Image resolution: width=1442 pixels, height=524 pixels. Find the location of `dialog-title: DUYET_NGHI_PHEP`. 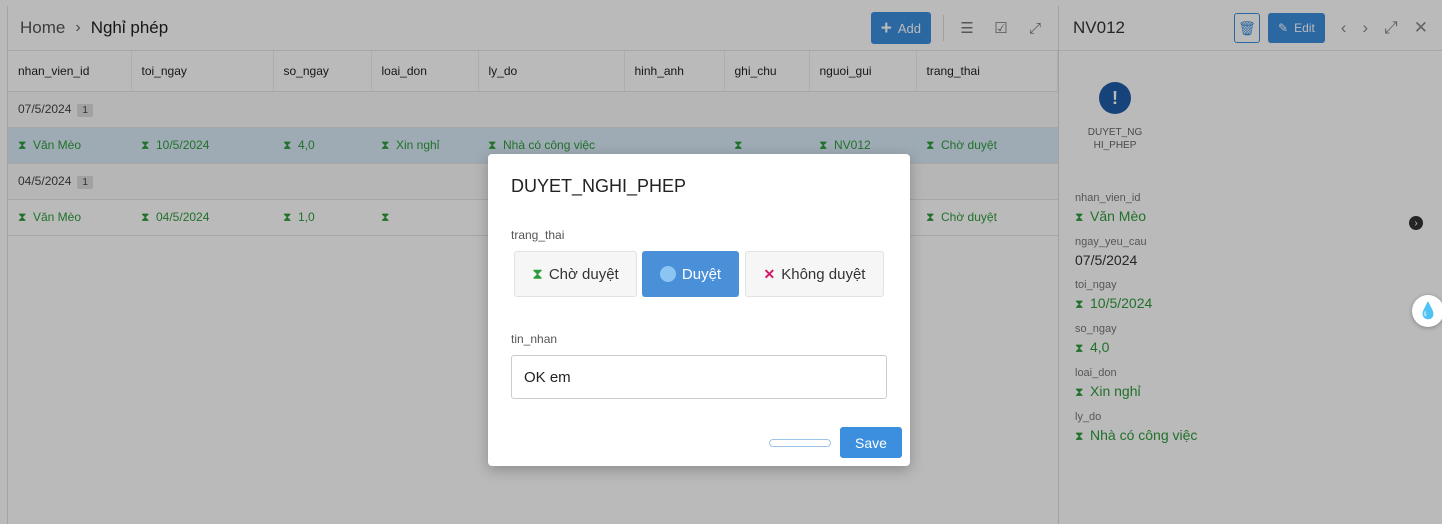

dialog-title: DUYET_NGHI_PHEP is located at coordinates (599, 186).